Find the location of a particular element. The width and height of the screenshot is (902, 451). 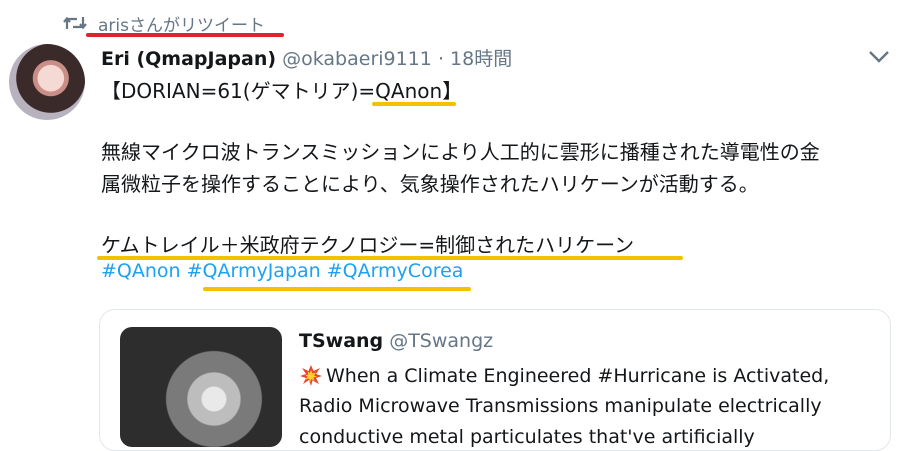

hashtags: #QAnon #QArmyJapan #QArmyCorea is located at coordinates (285, 271).